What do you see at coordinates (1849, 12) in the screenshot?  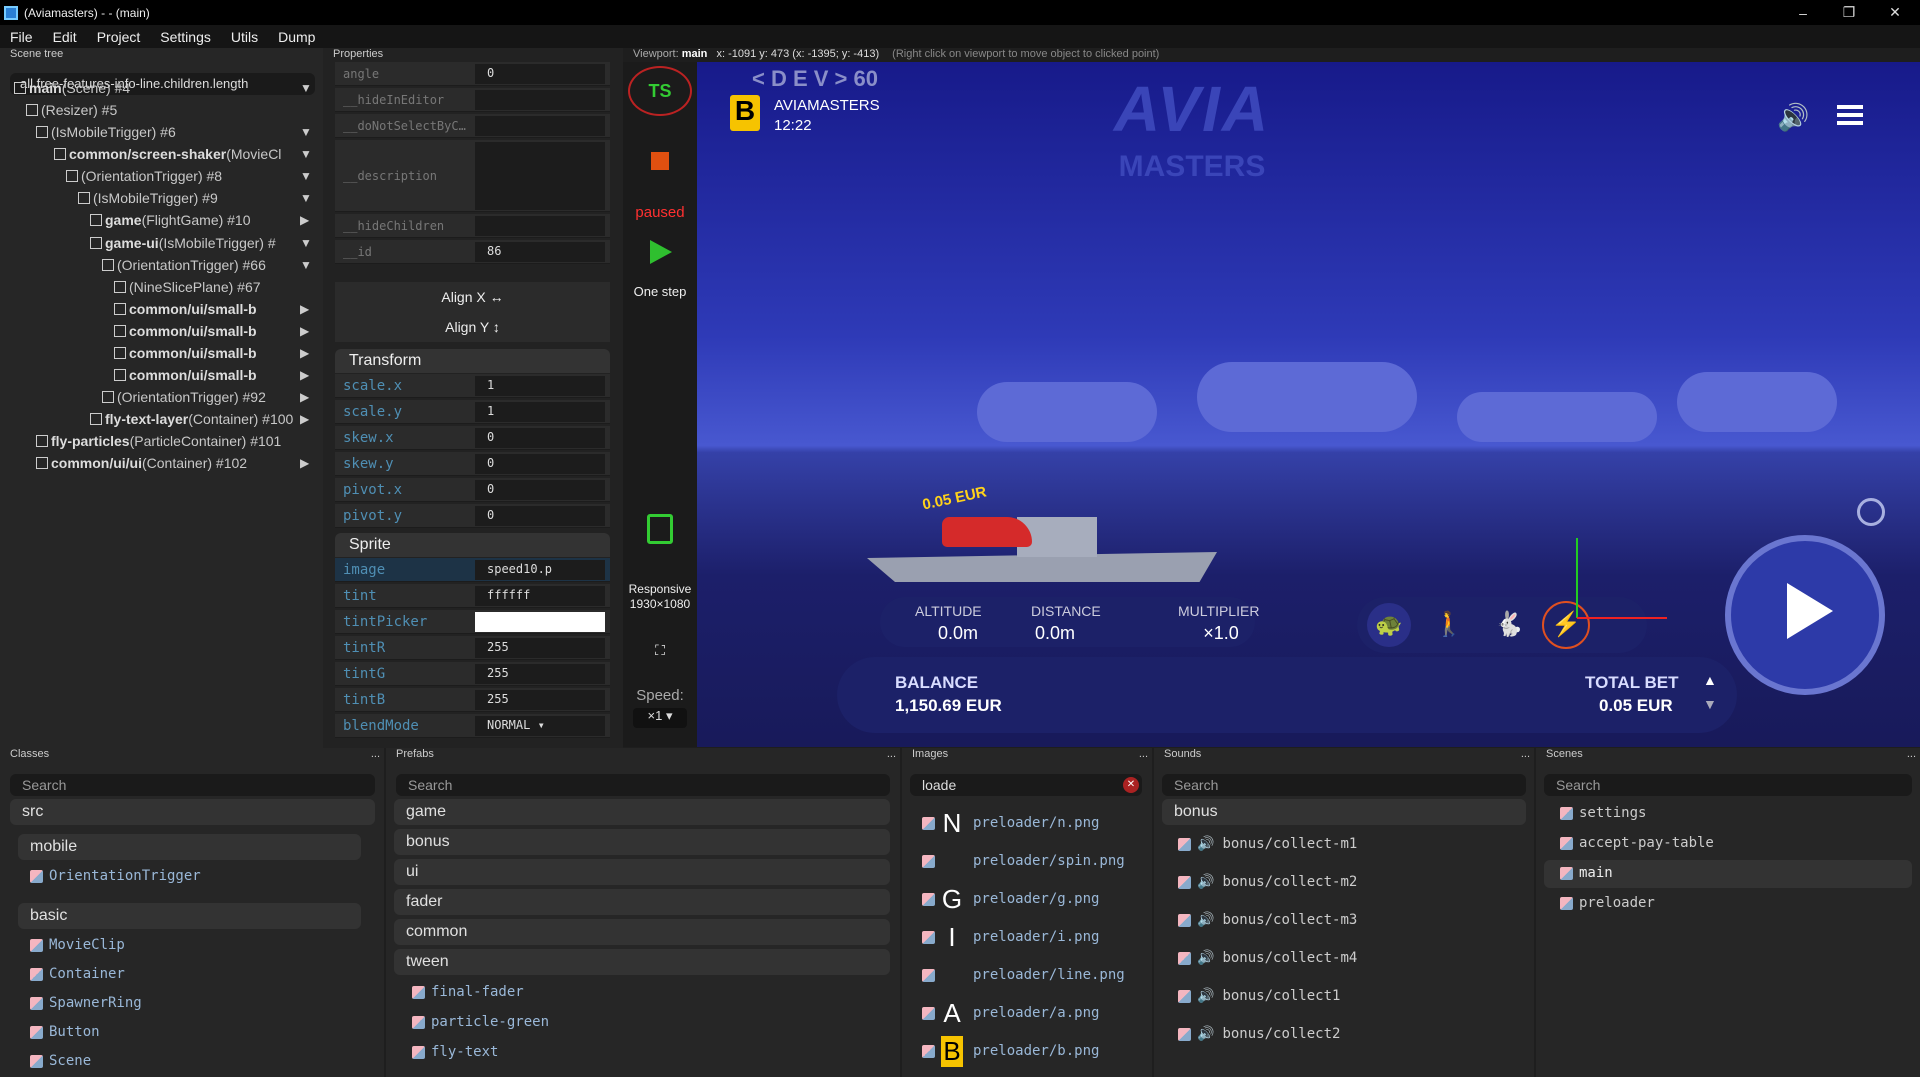 I see `restore-button: ❐` at bounding box center [1849, 12].